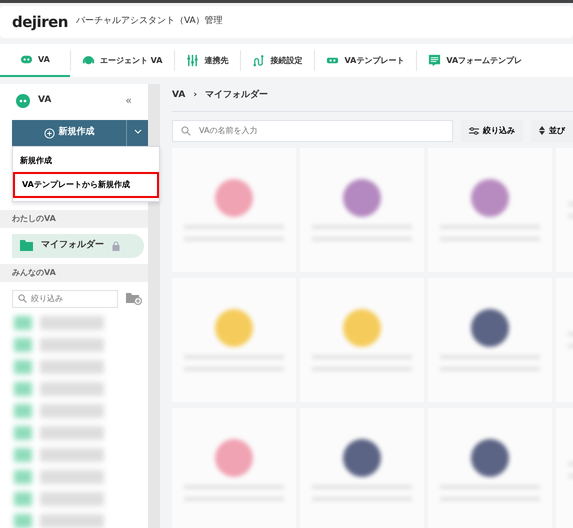 Image resolution: width=573 pixels, height=528 pixels. Describe the element at coordinates (492, 131) in the screenshot. I see `filter-button: 絞り込み` at that location.